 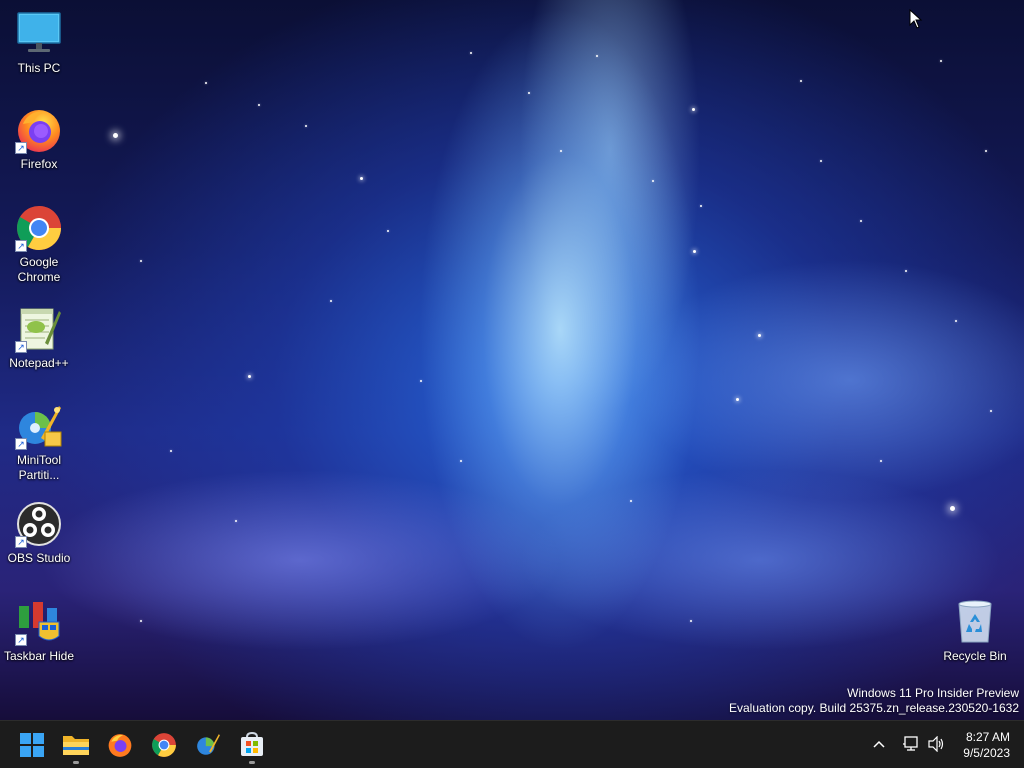 I want to click on minitool-partition-icon: ↗, so click(x=39, y=426).